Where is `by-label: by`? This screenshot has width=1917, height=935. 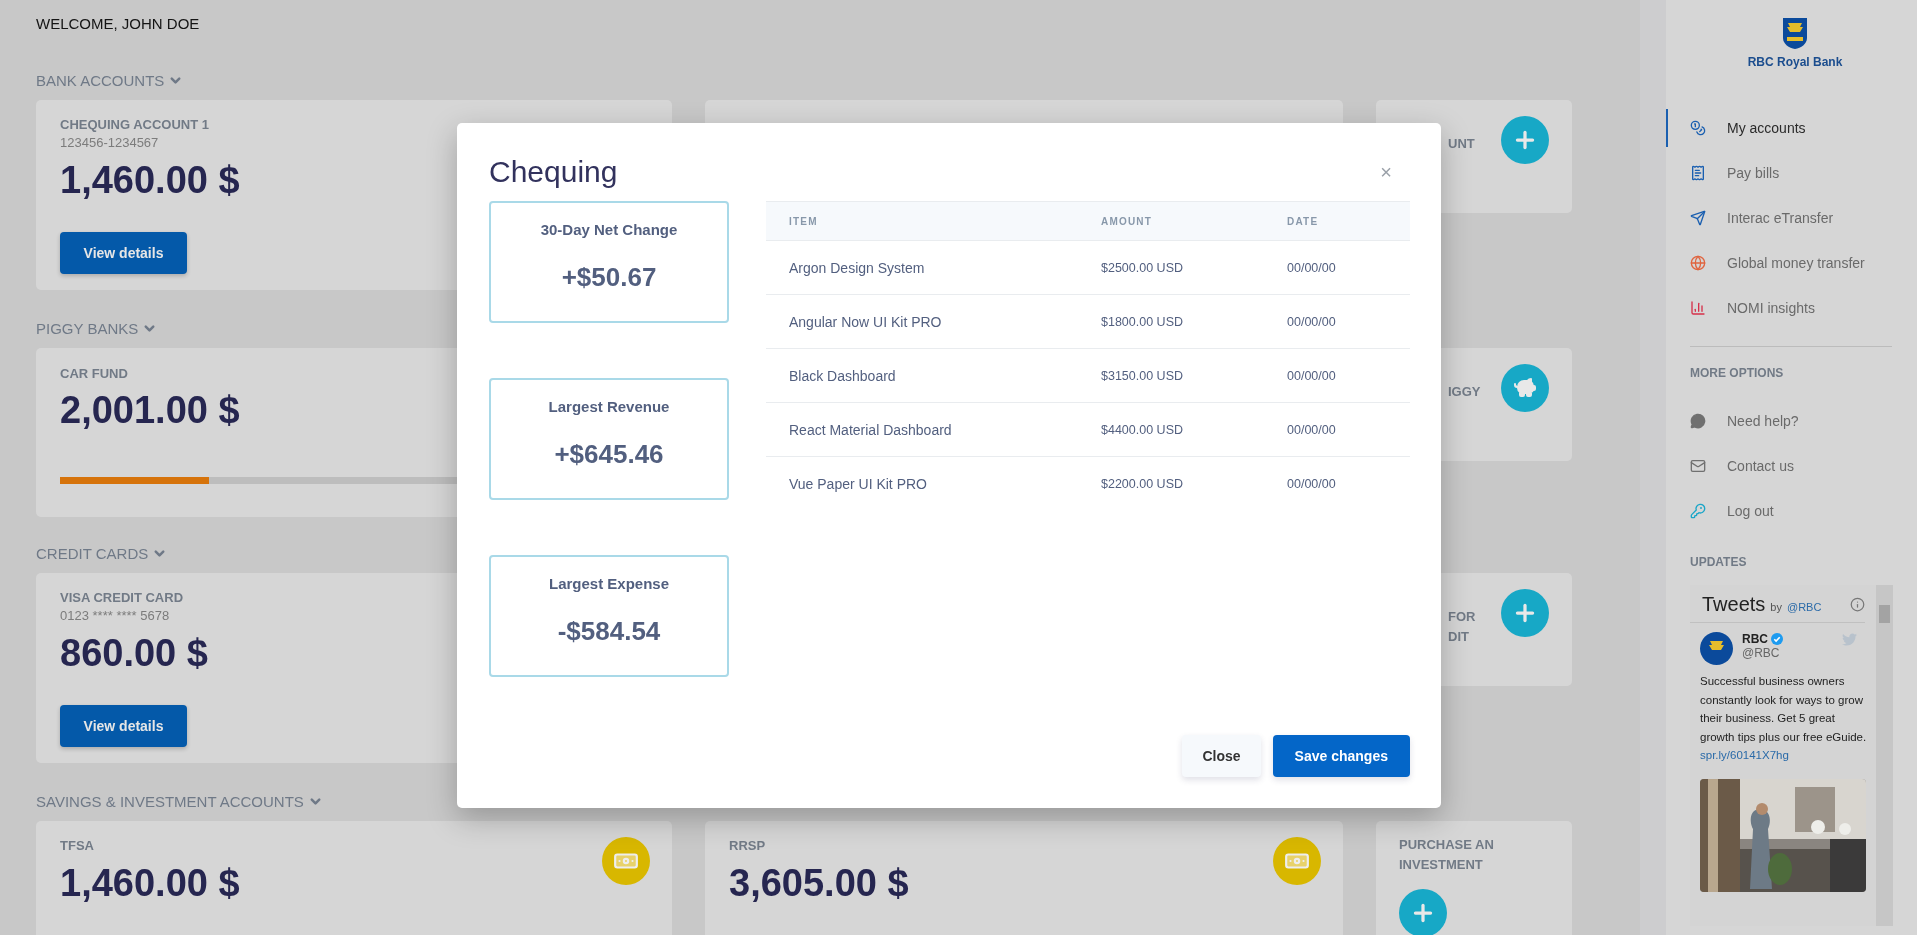
by-label: by is located at coordinates (1776, 607).